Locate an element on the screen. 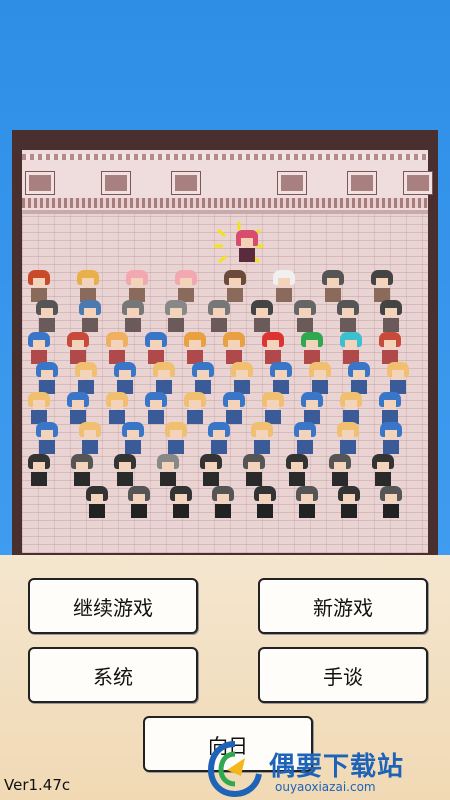 Image resolution: width=450 pixels, height=800 pixels. new-game-label: 新游戏 is located at coordinates (343, 607).